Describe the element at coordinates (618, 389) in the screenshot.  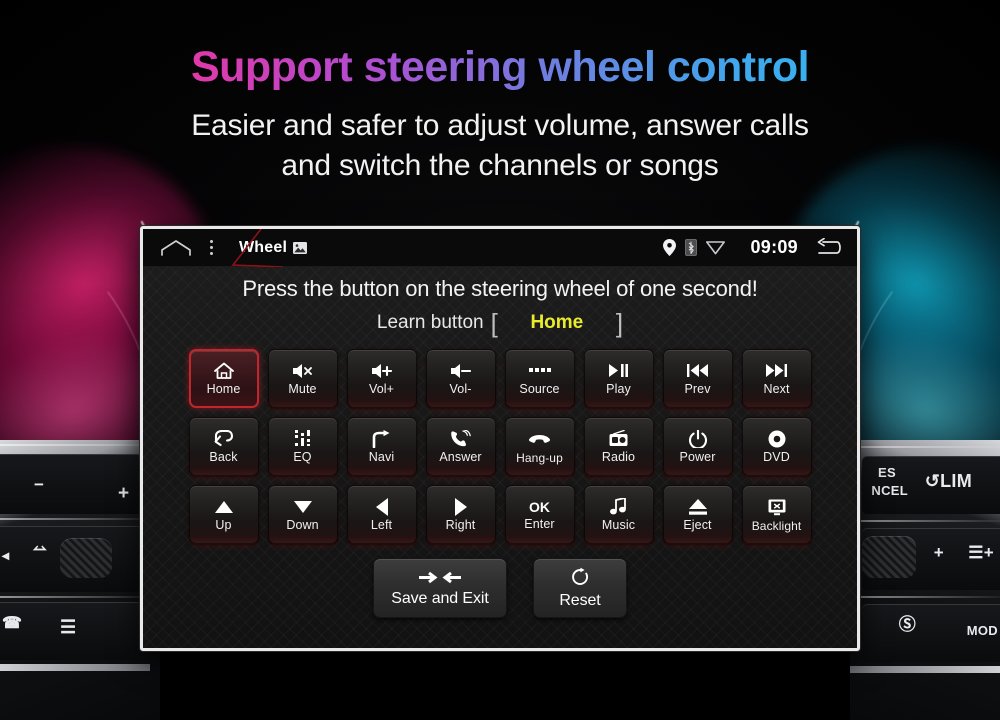
I see `wheel-key-label: Play` at that location.